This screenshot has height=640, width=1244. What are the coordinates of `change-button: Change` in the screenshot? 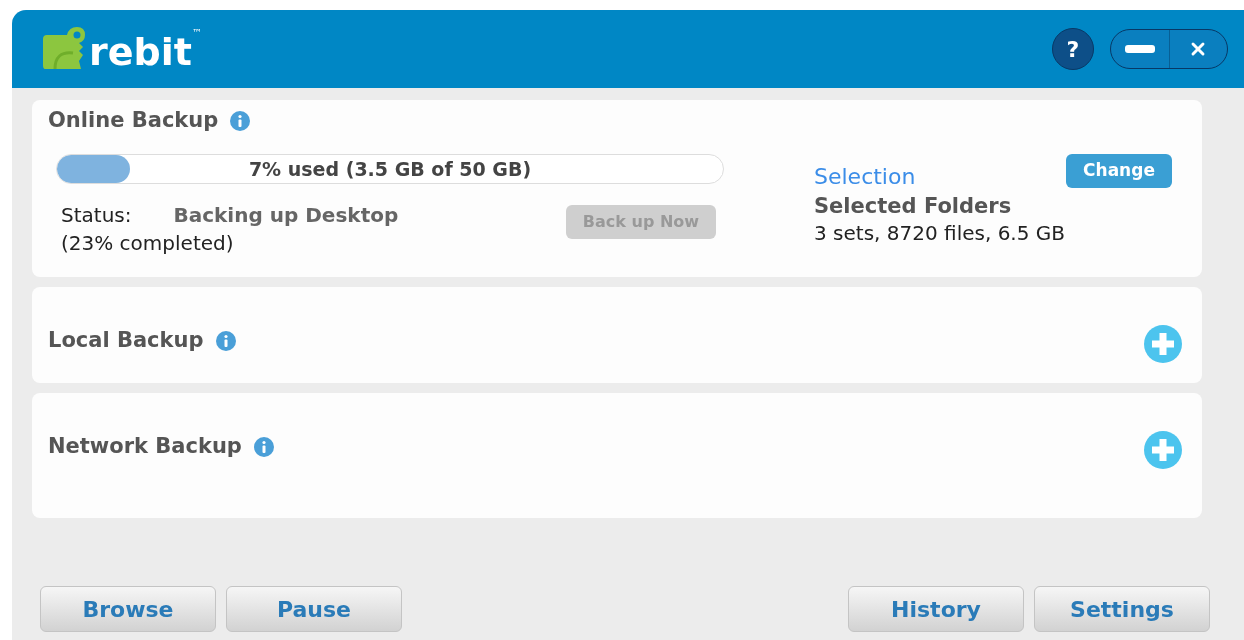 It's located at (1119, 171).